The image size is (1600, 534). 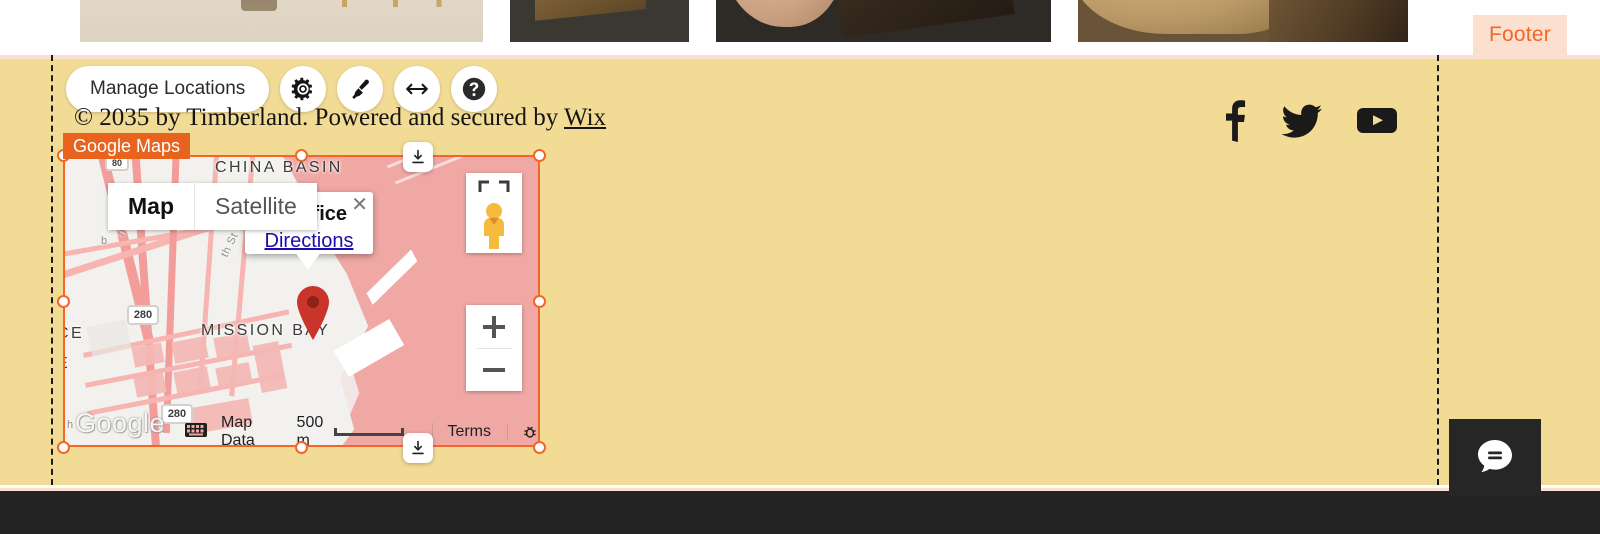 I want to click on close-icon: ✕, so click(x=359, y=205).